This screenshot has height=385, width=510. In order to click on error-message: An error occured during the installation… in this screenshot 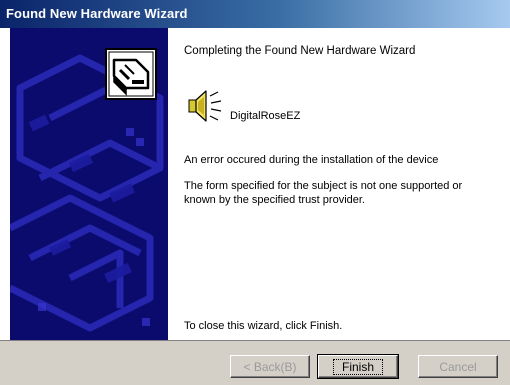, I will do `click(311, 160)`.